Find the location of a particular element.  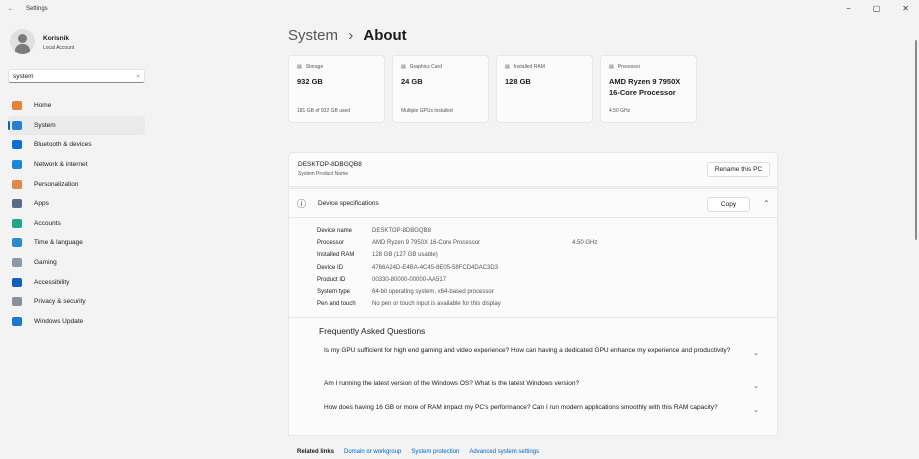

spec-key: Device name is located at coordinates (335, 231).